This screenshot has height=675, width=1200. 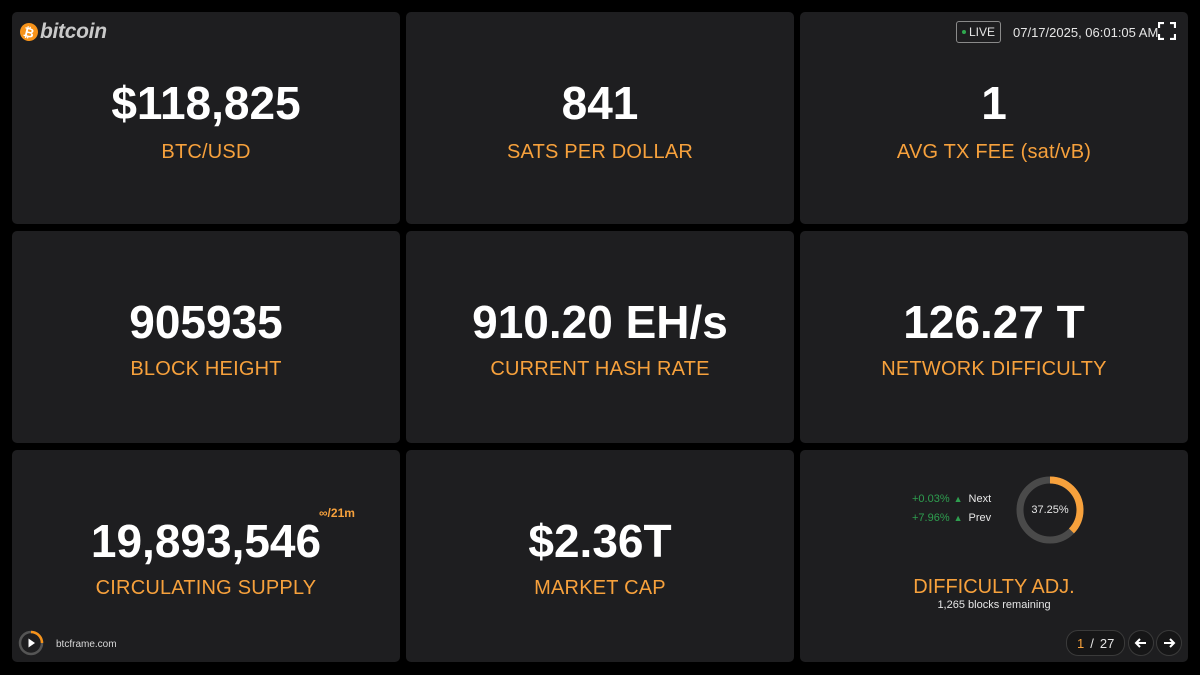 I want to click on hash-rate-card: 910.20 EH/s CURRENT HASH RATE, so click(x=600, y=337).